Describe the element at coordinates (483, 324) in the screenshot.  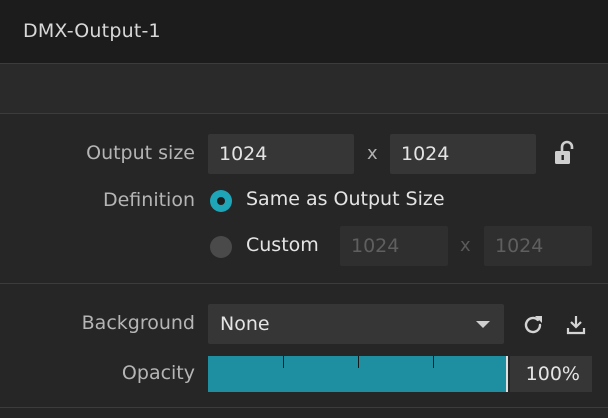
I see `chevron-down-icon` at that location.